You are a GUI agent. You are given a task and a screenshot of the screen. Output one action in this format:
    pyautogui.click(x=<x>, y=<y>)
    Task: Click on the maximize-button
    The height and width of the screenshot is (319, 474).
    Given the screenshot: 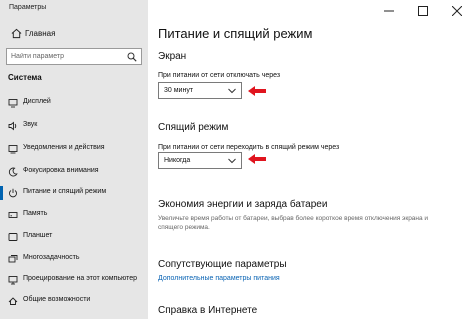 What is the action you would take?
    pyautogui.click(x=423, y=11)
    